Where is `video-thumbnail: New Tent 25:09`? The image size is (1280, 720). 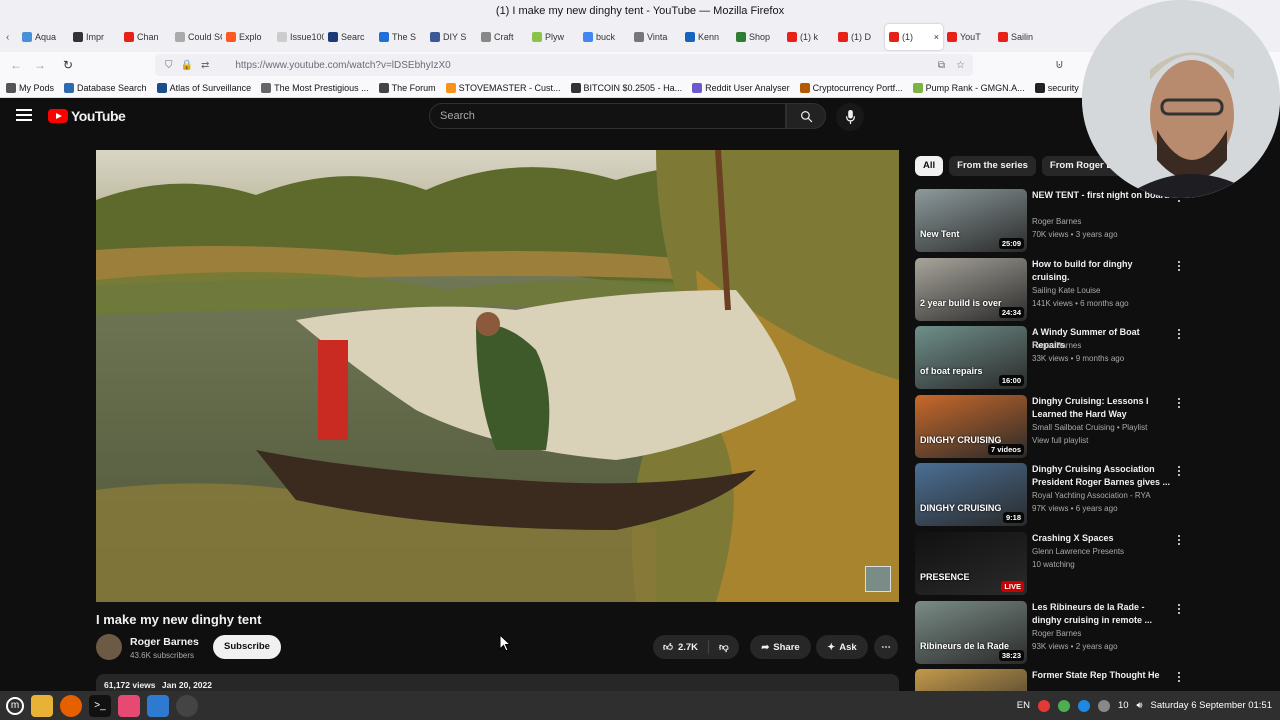
video-thumbnail: New Tent 25:09 is located at coordinates (971, 220).